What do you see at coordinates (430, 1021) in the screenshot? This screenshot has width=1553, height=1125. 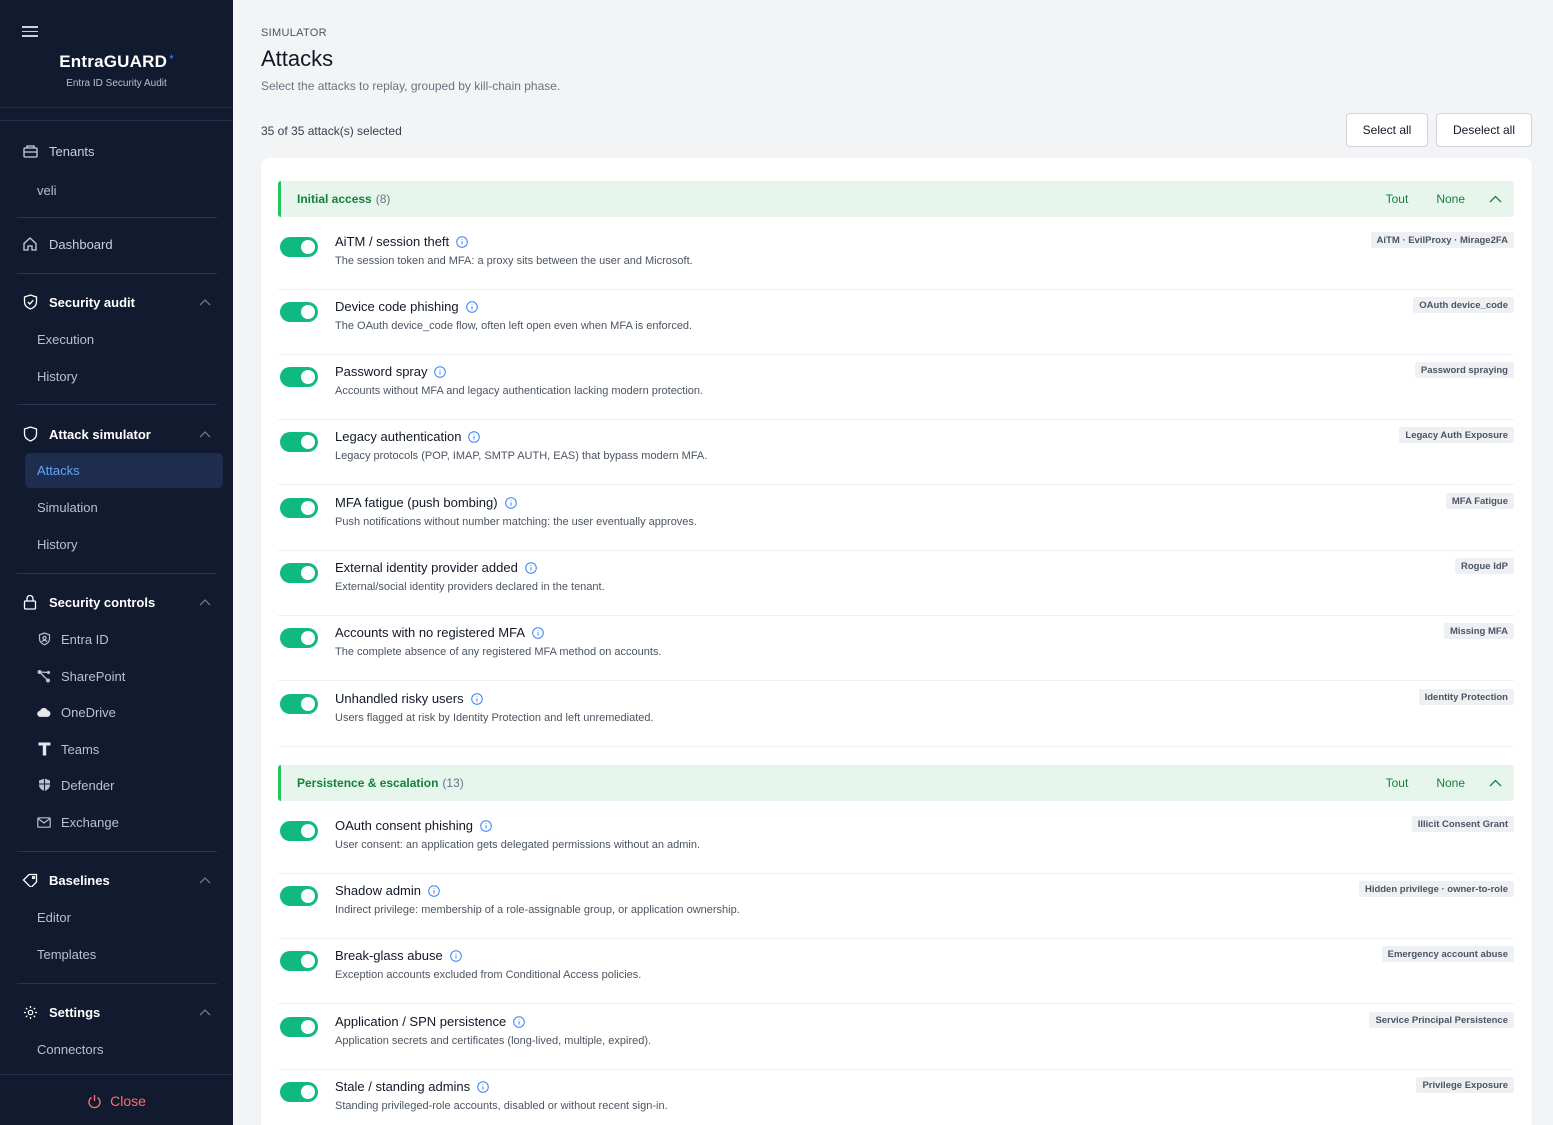 I see `attack-title: Application / SPN persistence` at bounding box center [430, 1021].